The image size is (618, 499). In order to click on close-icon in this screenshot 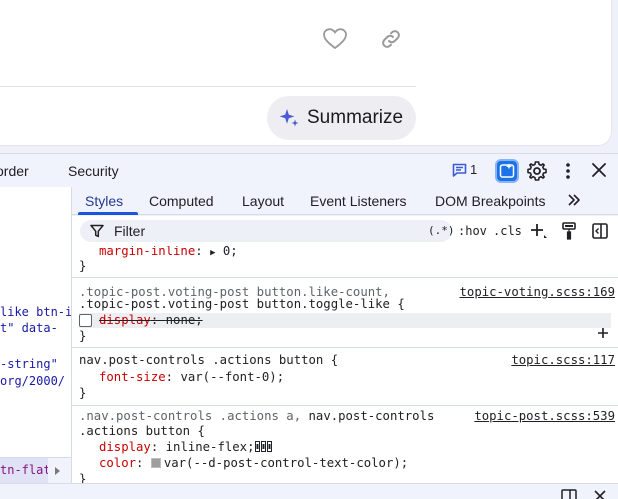, I will do `click(599, 170)`.